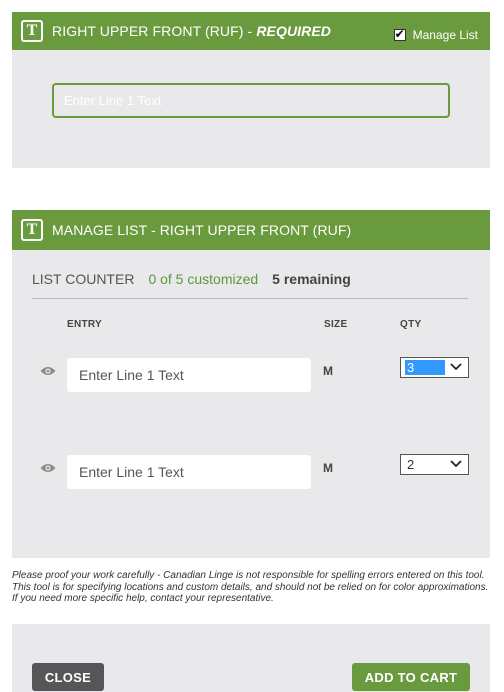  Describe the element at coordinates (203, 279) in the screenshot. I see `customized-count: 0 of 5 customized` at that location.